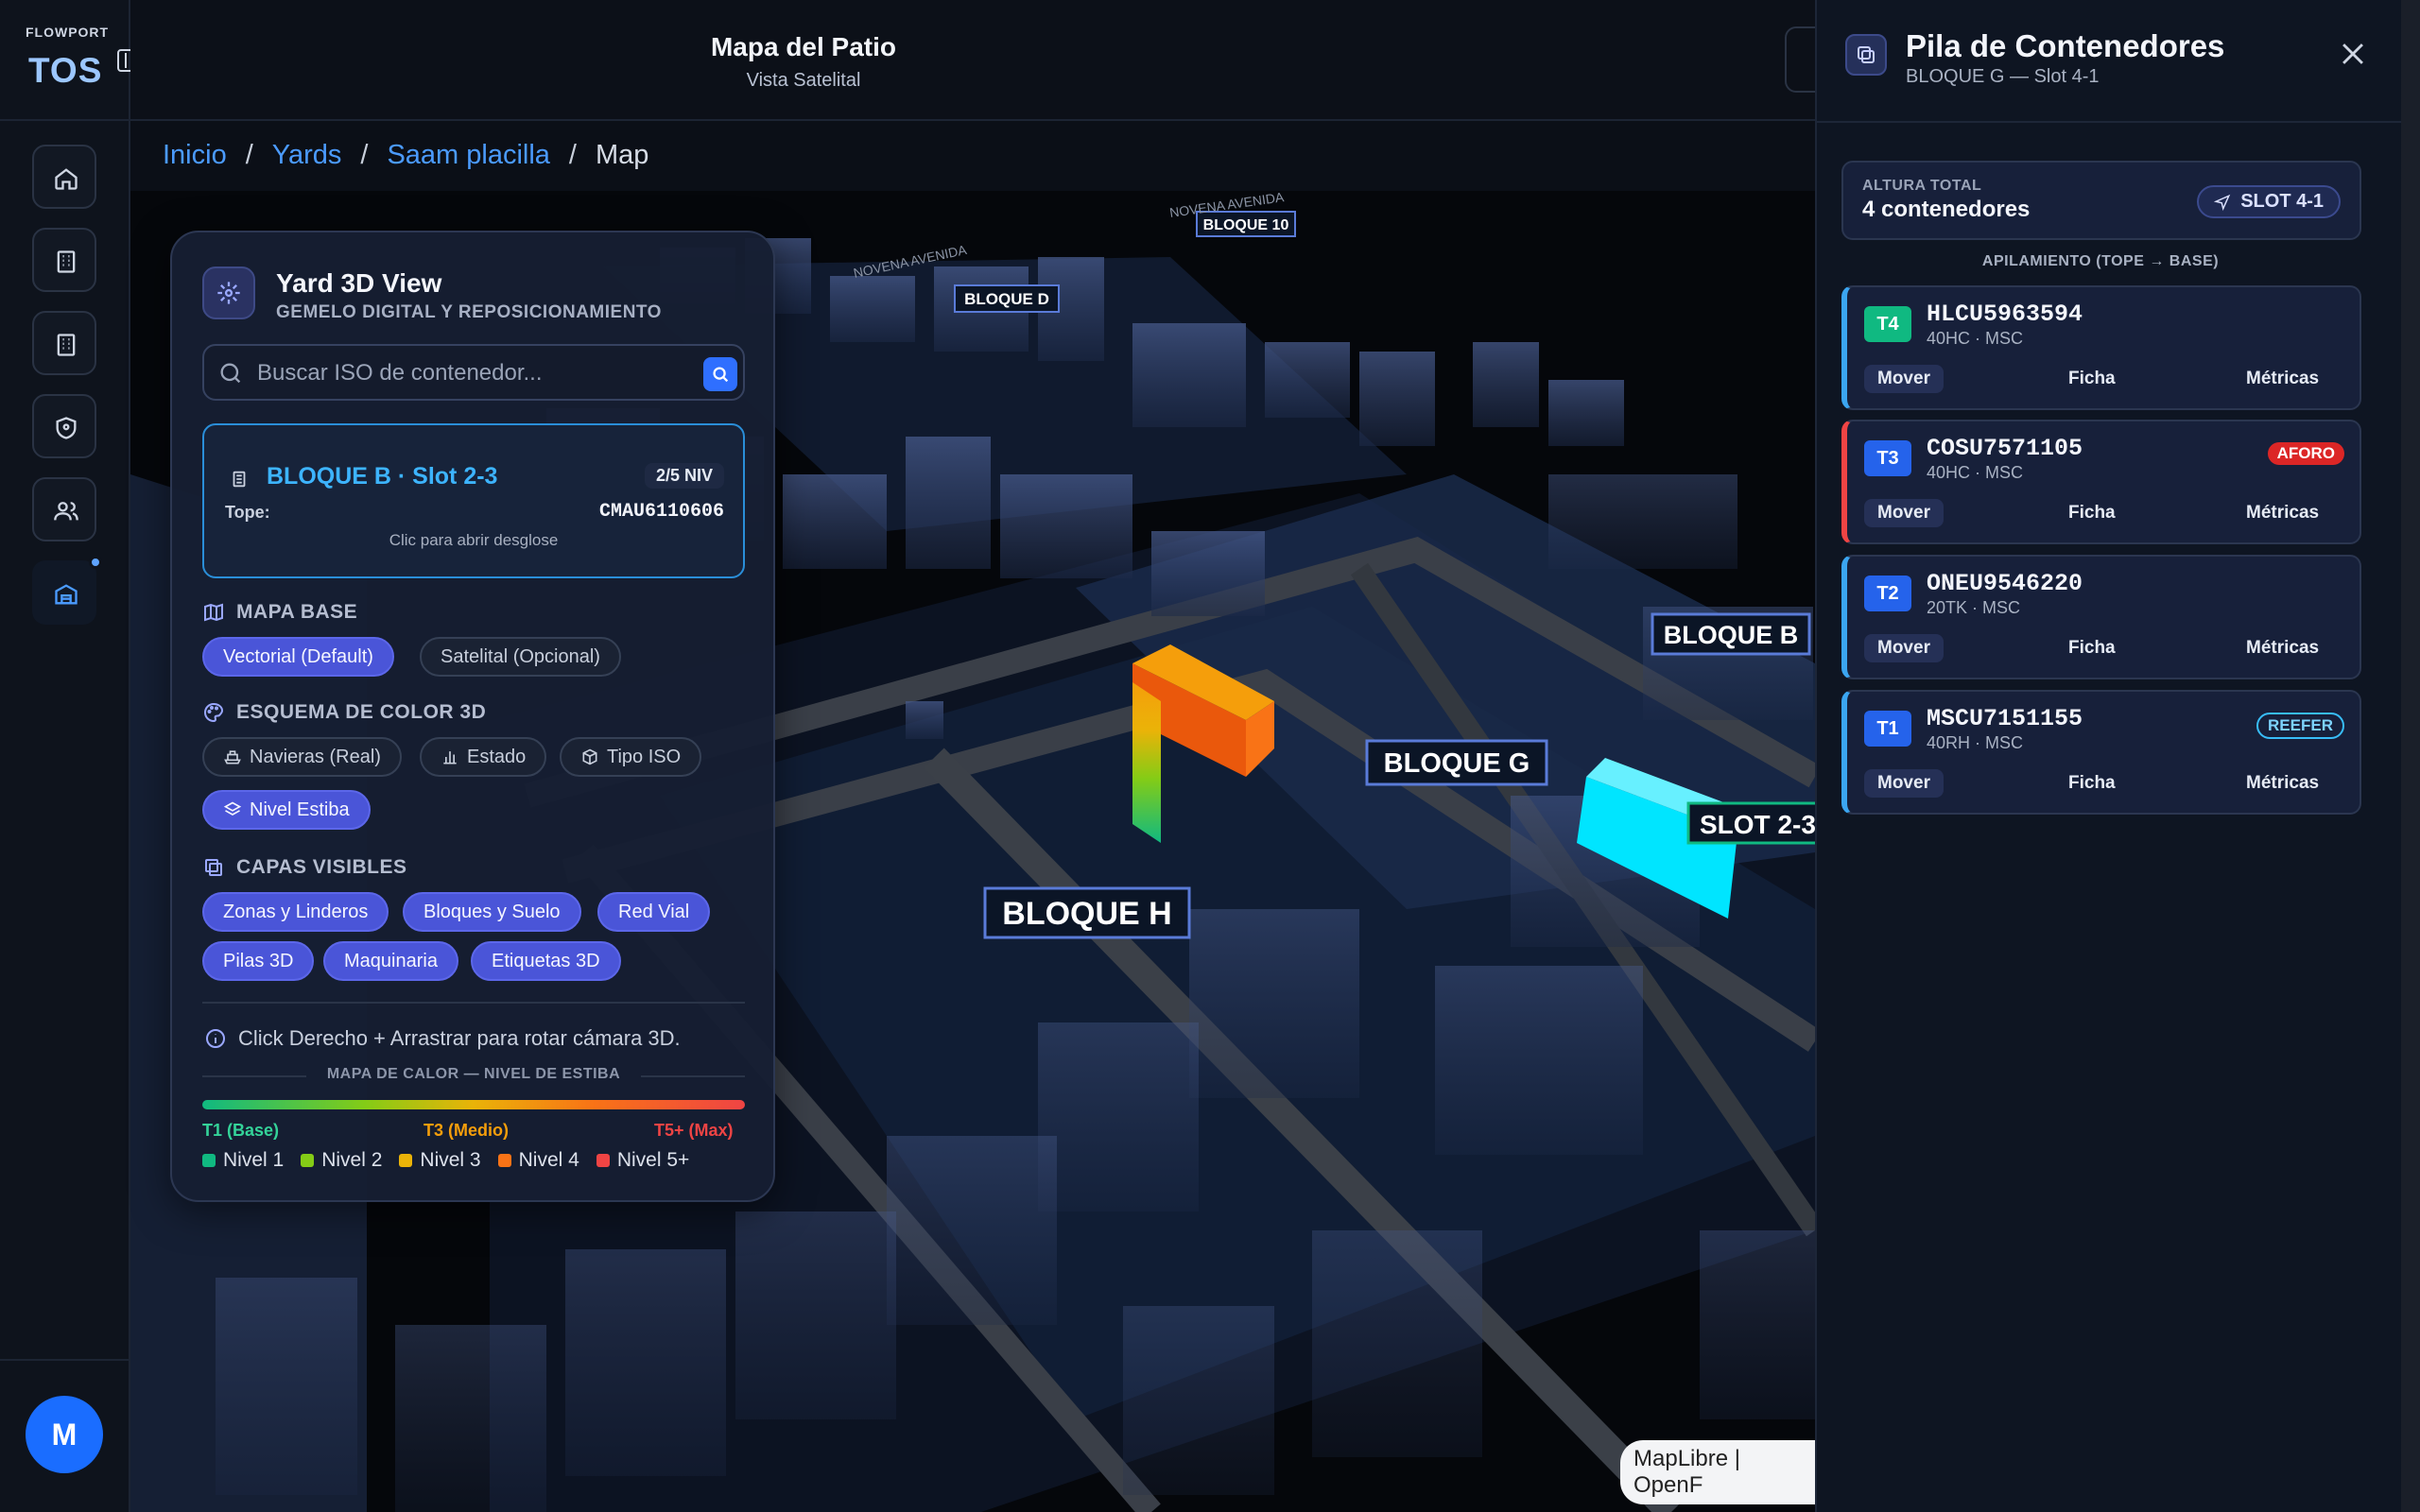 Image resolution: width=2420 pixels, height=1512 pixels. I want to click on container-id: HLCU5963594, so click(2005, 314).